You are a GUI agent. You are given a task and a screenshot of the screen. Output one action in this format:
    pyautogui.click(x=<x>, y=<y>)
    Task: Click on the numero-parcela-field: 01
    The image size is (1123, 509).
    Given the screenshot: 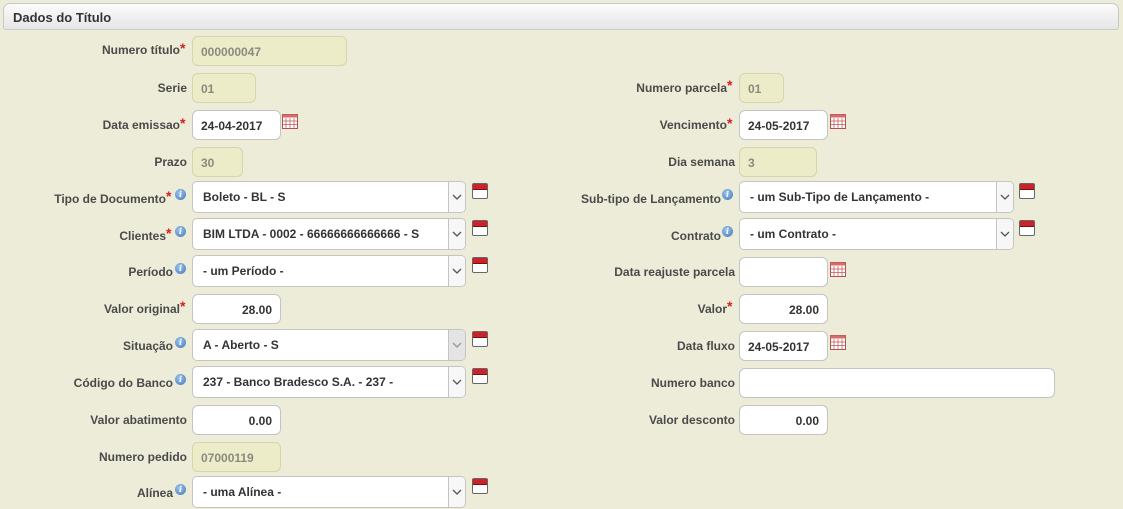 What is the action you would take?
    pyautogui.click(x=761, y=88)
    